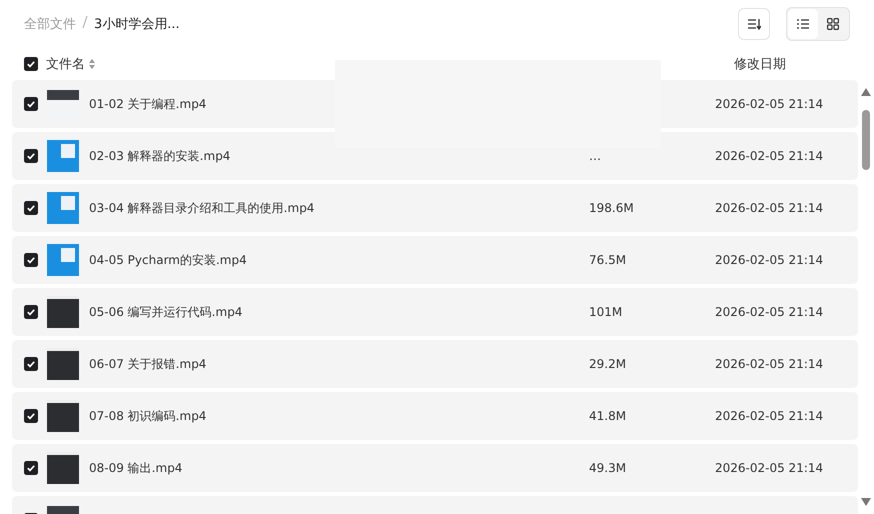 The height and width of the screenshot is (514, 874). Describe the element at coordinates (866, 92) in the screenshot. I see `scroll-up-icon` at that location.